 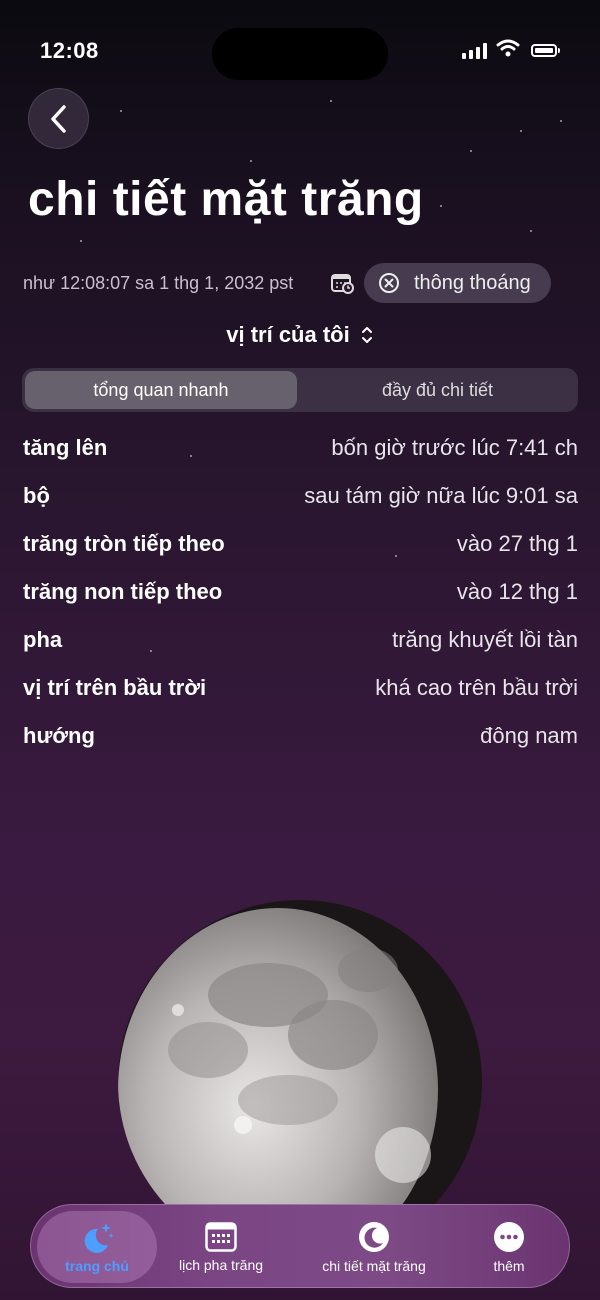 I want to click on status-time: 12:08, so click(x=69, y=50).